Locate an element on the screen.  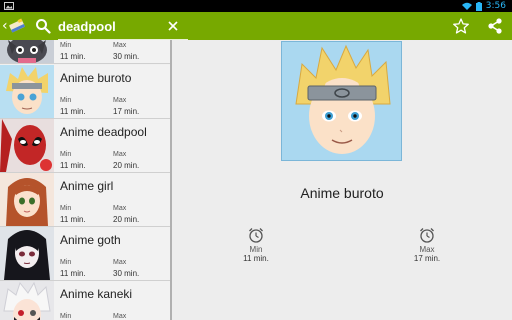
item-title: Anime girl is located at coordinates (87, 186).